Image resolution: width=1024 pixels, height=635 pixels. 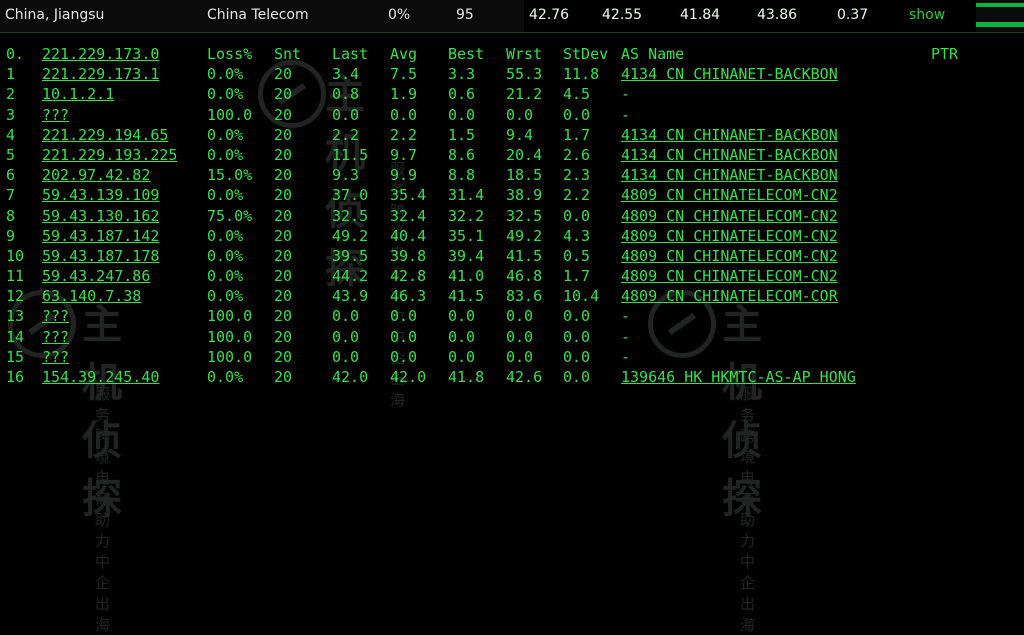 I want to click on header-loss: Loss%, so click(x=230, y=54).